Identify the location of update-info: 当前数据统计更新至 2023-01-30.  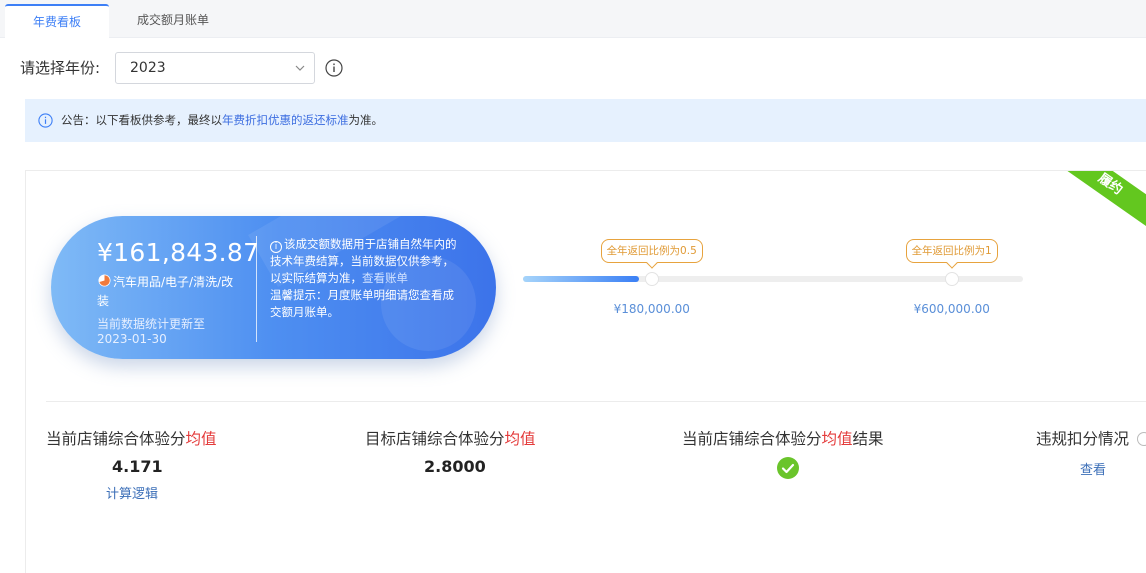
(162, 332).